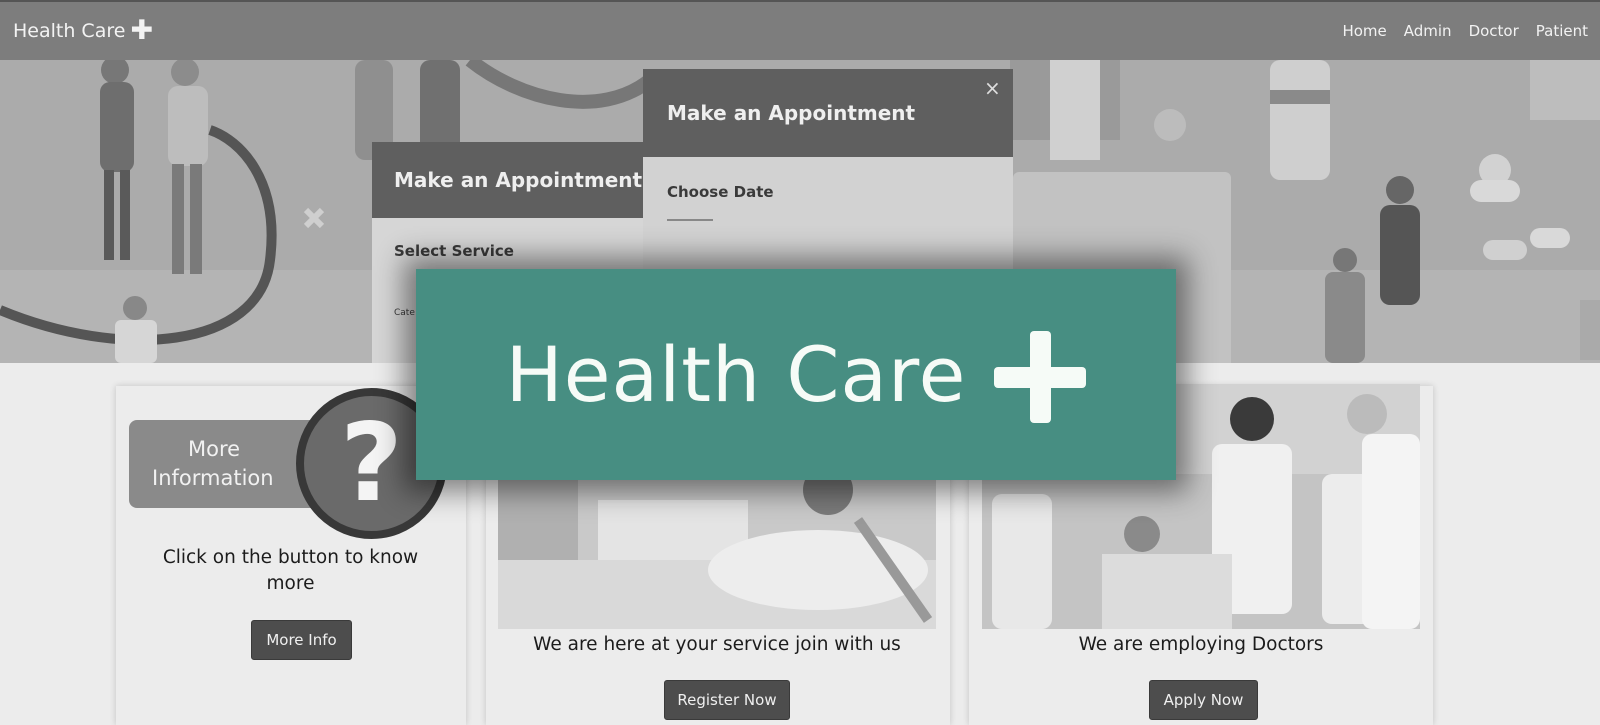 Image resolution: width=1600 pixels, height=725 pixels. What do you see at coordinates (690, 220) in the screenshot?
I see `date-underline` at bounding box center [690, 220].